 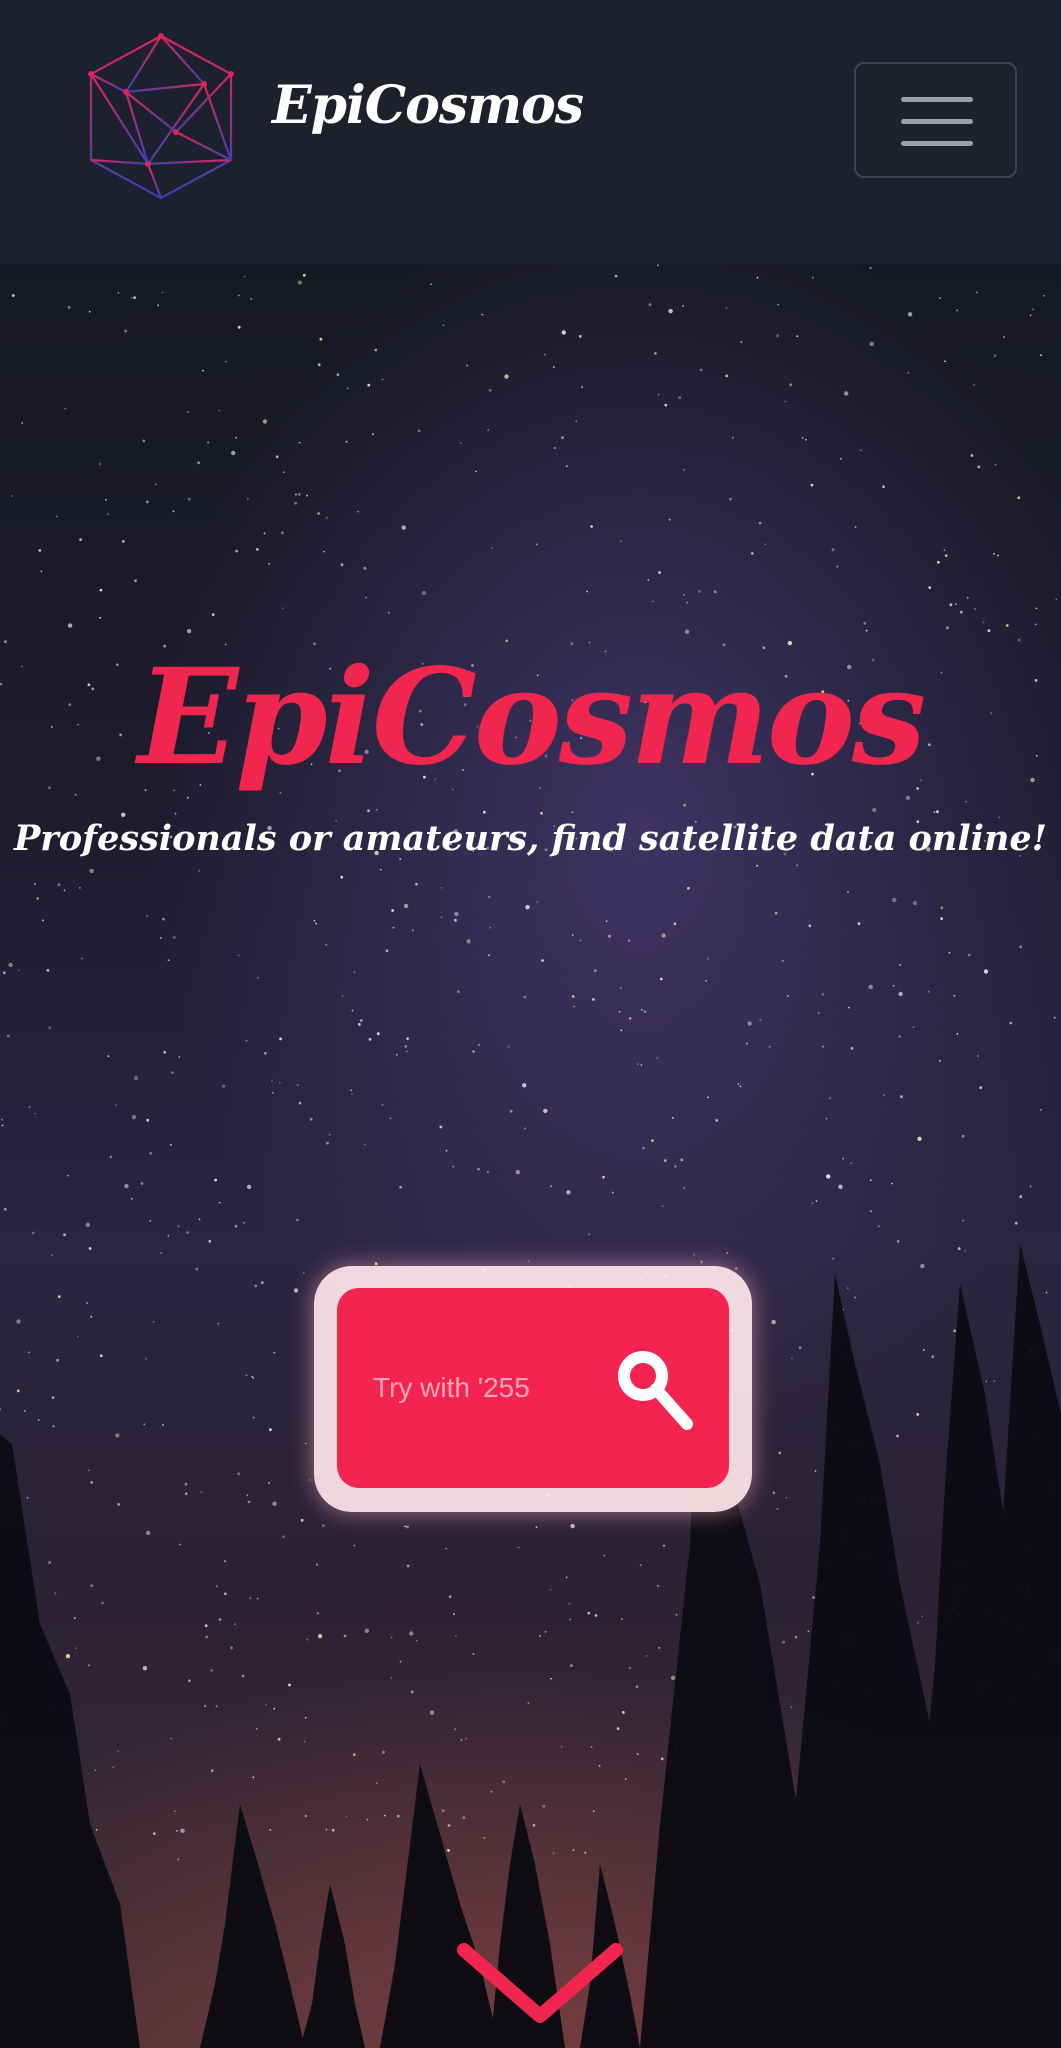 I want to click on search-button, so click(x=657, y=1390).